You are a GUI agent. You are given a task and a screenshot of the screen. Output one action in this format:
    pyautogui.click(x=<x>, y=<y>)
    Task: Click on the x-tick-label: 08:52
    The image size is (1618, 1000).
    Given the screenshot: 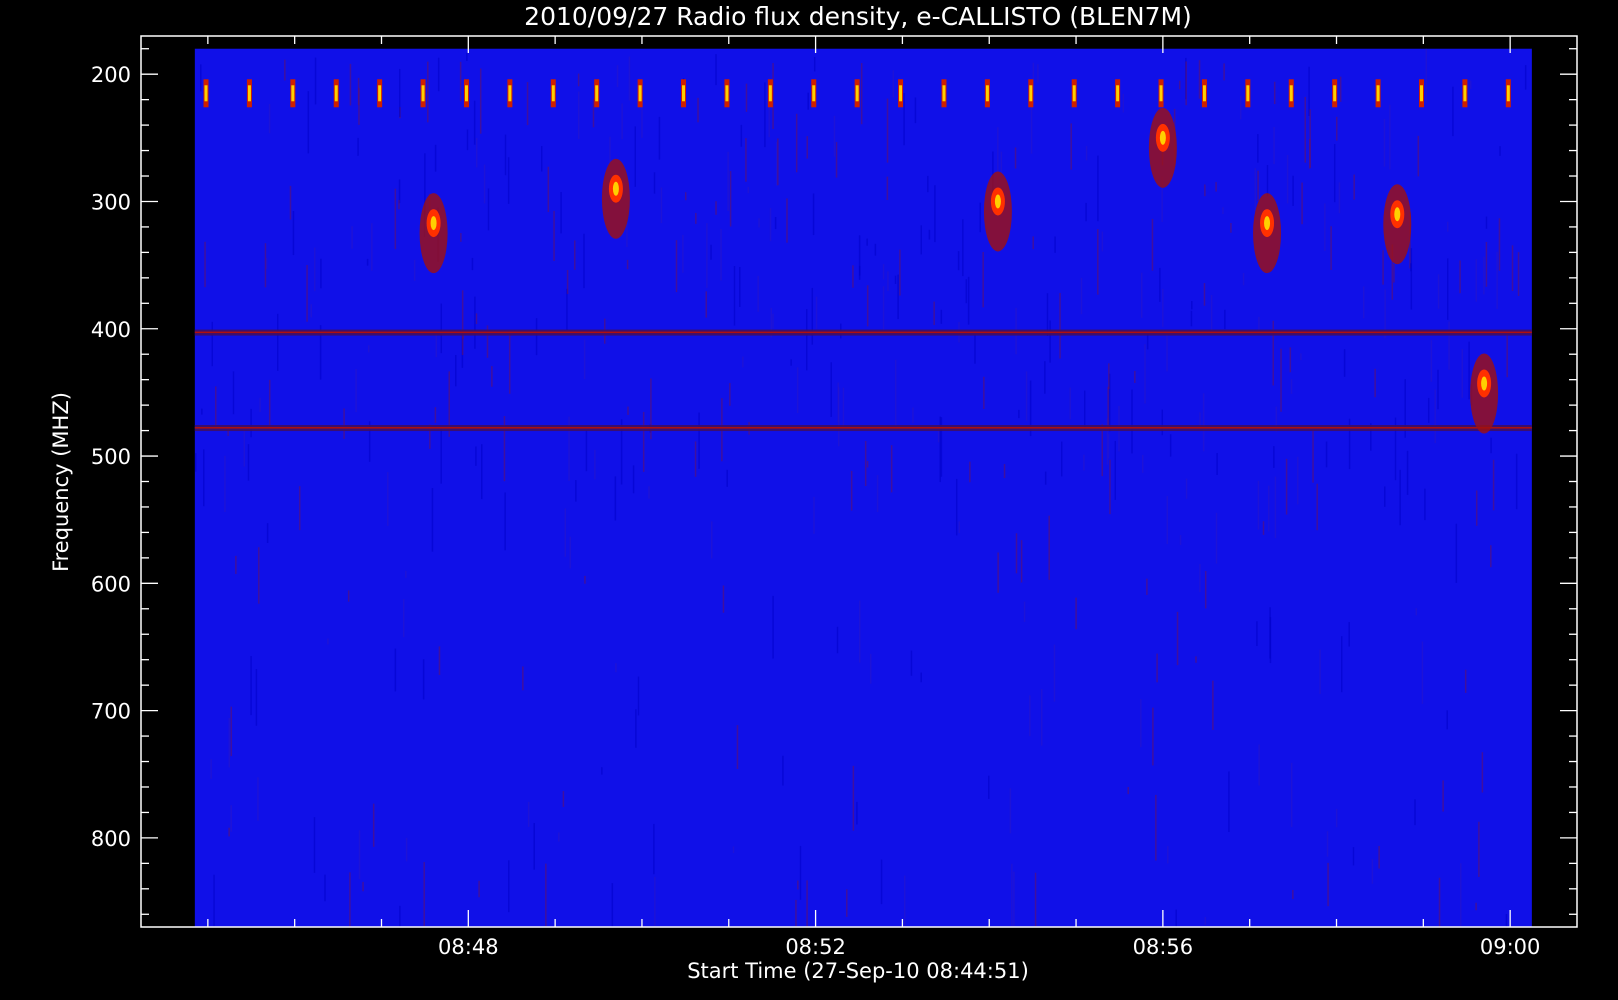 What is the action you would take?
    pyautogui.click(x=815, y=947)
    